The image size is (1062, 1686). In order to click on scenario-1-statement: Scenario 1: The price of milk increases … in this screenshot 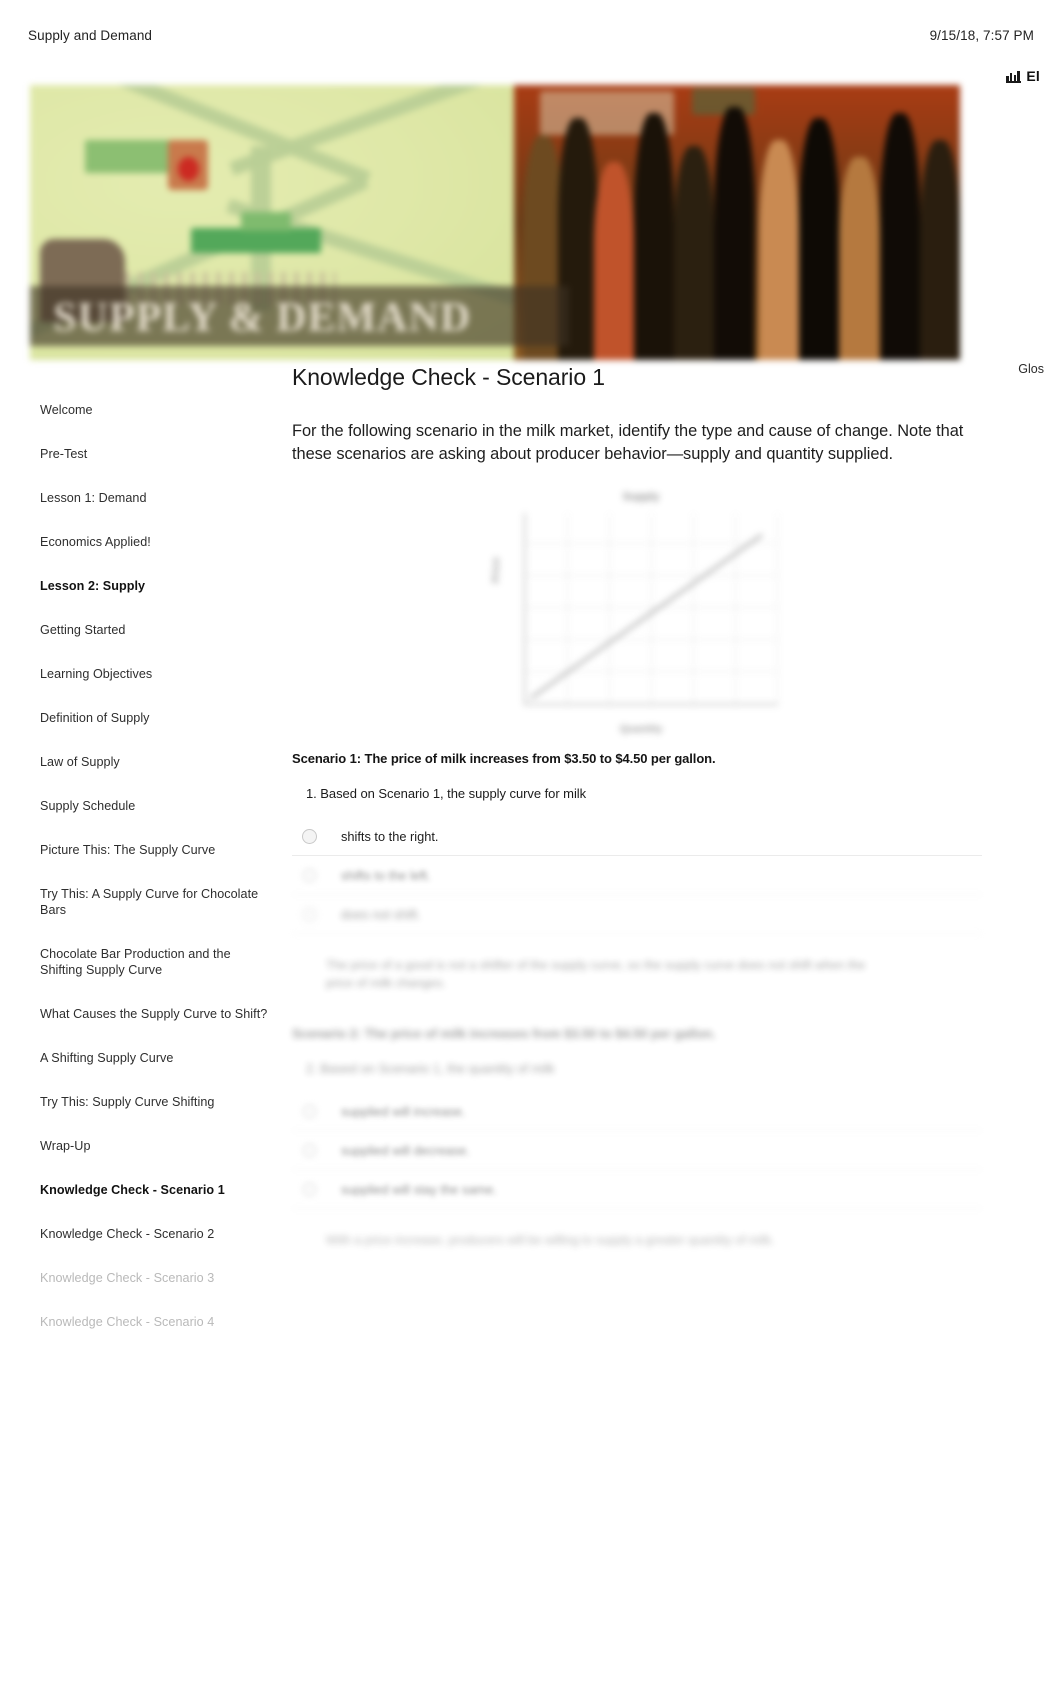, I will do `click(504, 758)`.